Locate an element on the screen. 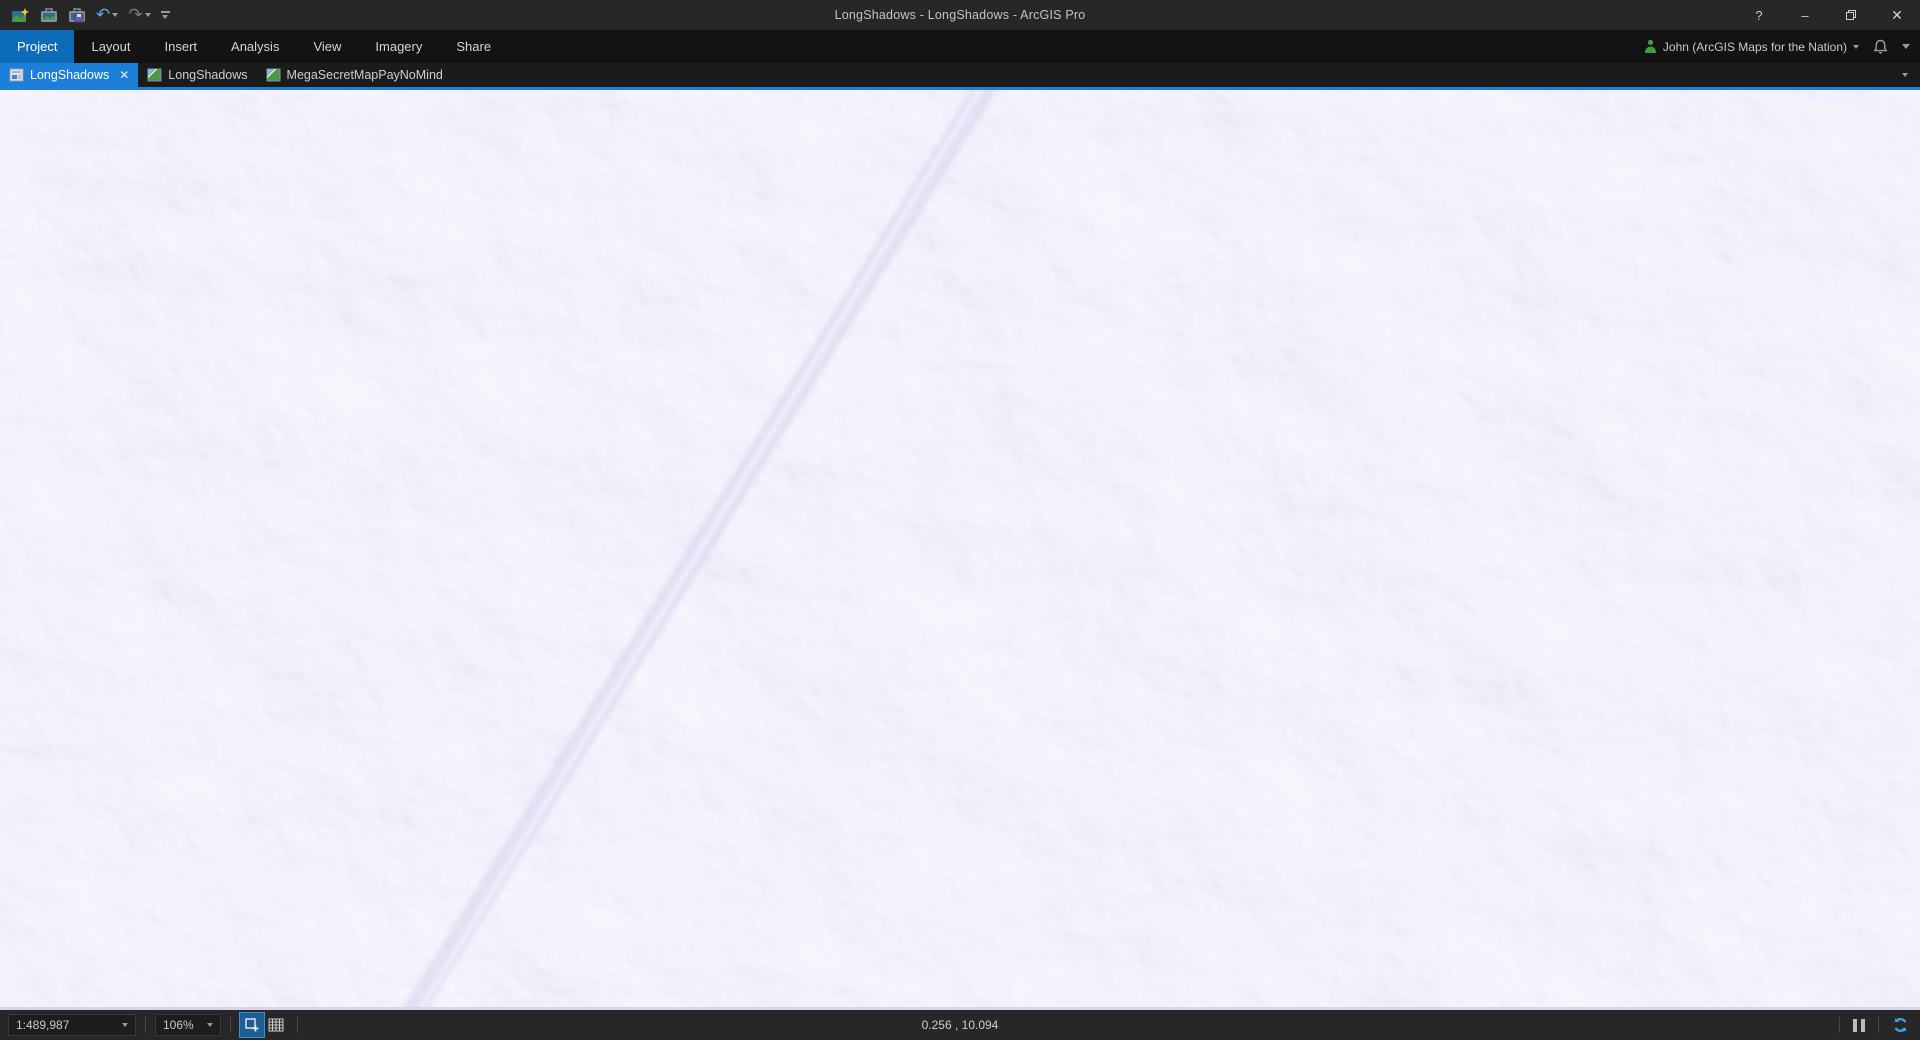 The image size is (1920, 1040). redo-icon: ↷ is located at coordinates (135, 14).